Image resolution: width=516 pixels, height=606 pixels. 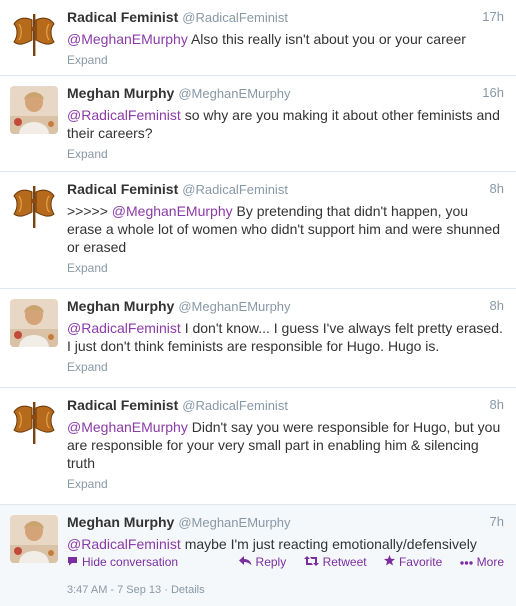 What do you see at coordinates (188, 590) in the screenshot?
I see `details-link: Details` at bounding box center [188, 590].